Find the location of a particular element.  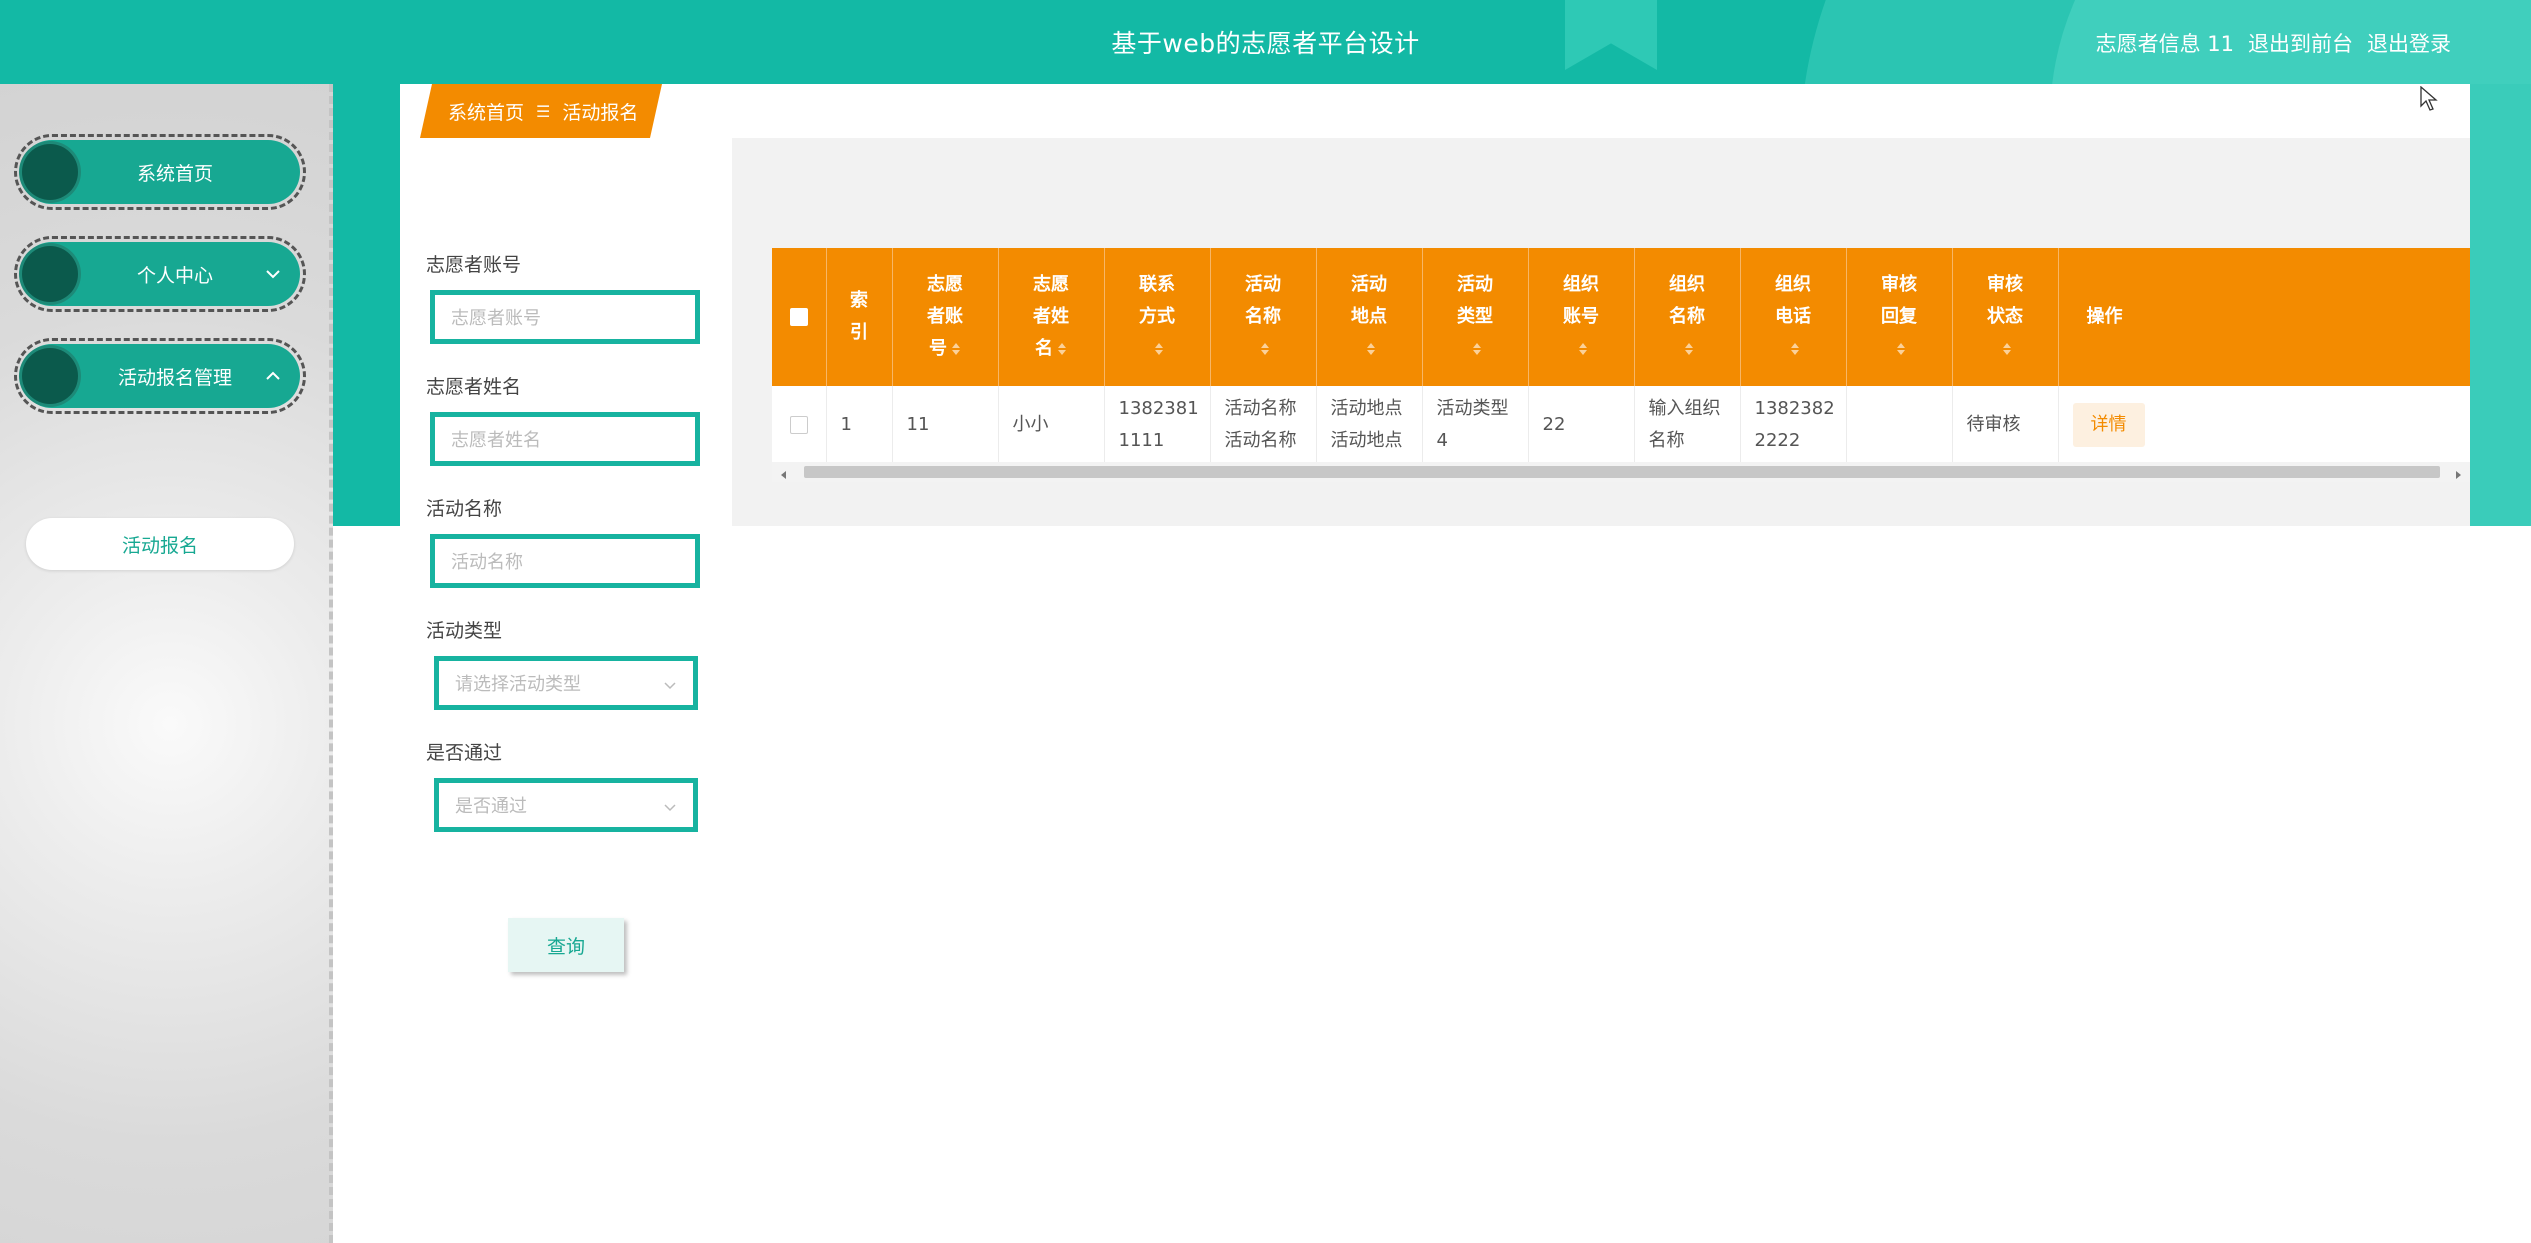

top-header: 基于web的志愿者平台设计 志愿者信息 11 退出到前台 退出登录 is located at coordinates (1265, 42).